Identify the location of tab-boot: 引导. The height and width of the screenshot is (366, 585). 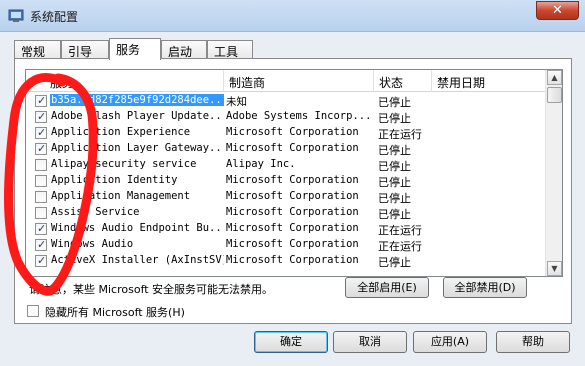
(85, 49).